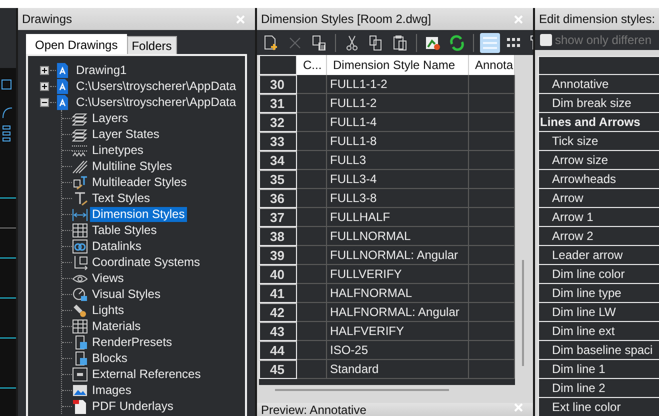  I want to click on style-name-cell: ISO-25, so click(398, 350).